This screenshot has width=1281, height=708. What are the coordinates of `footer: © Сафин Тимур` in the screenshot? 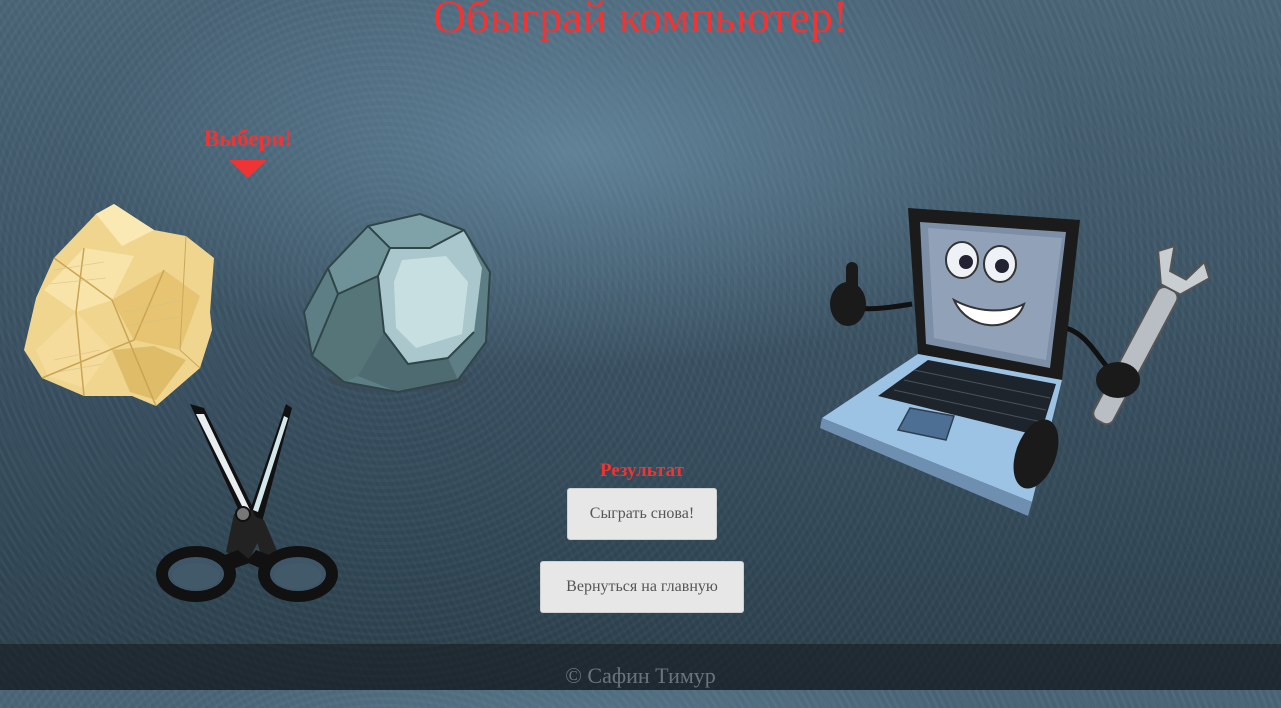 It's located at (640, 667).